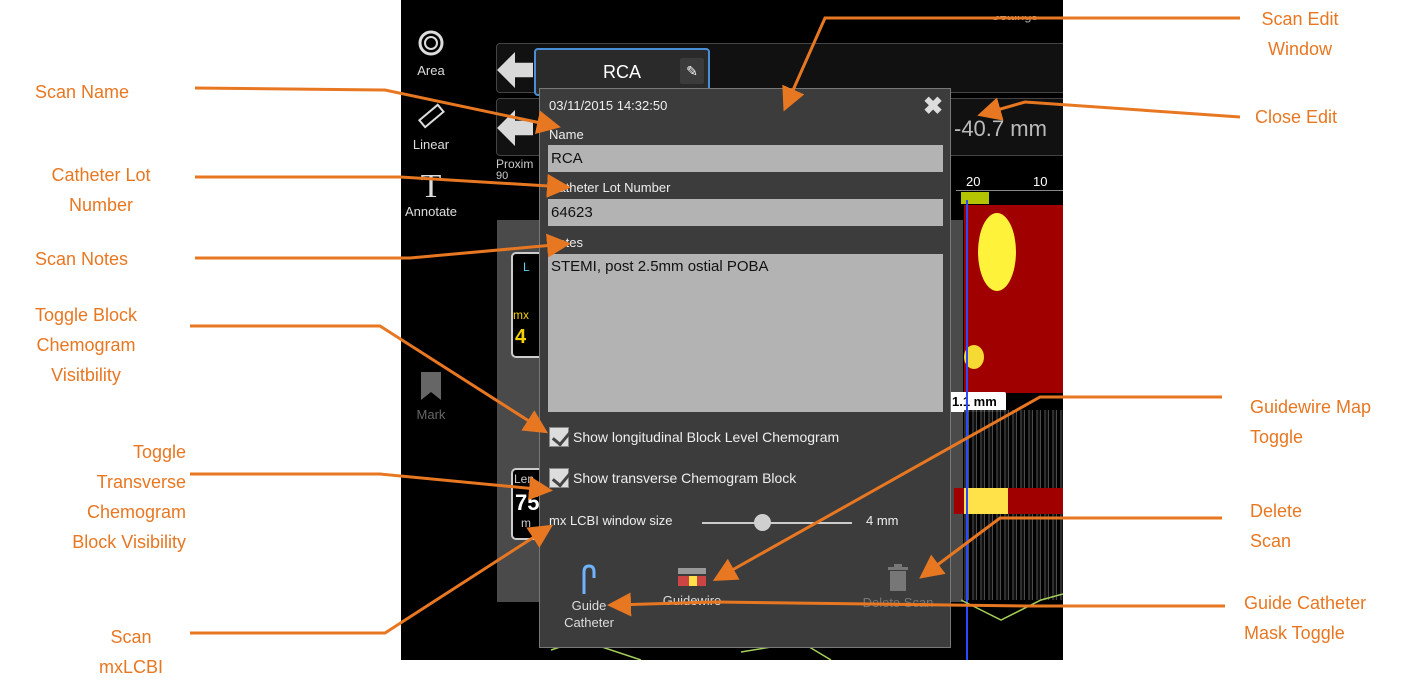 Image resolution: width=1418 pixels, height=682 pixels. I want to click on lcbi-value: 4, so click(521, 337).